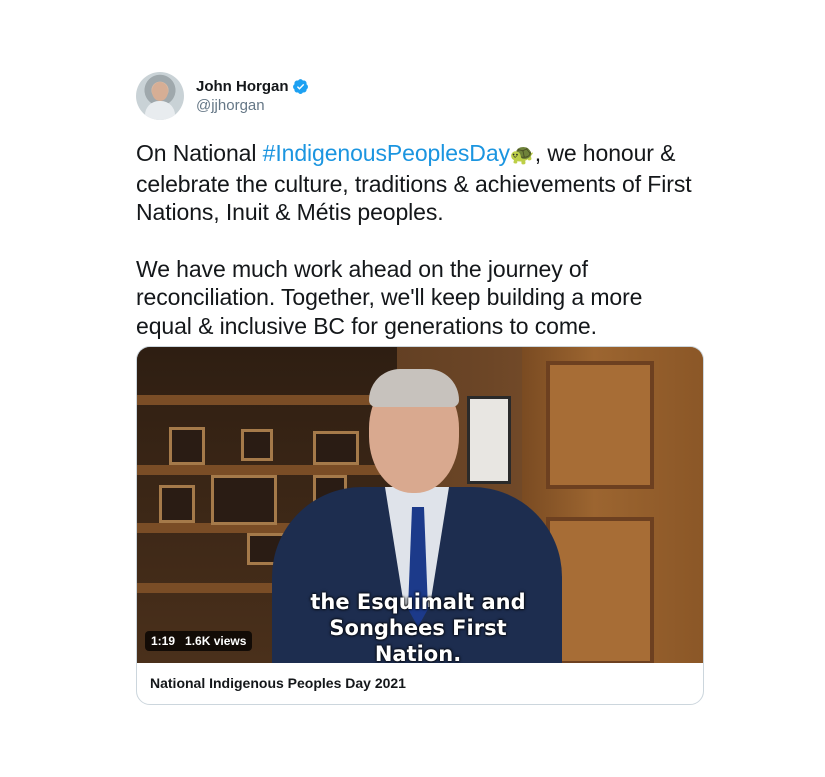  What do you see at coordinates (300, 86) in the screenshot?
I see `verified-badge-icon` at bounding box center [300, 86].